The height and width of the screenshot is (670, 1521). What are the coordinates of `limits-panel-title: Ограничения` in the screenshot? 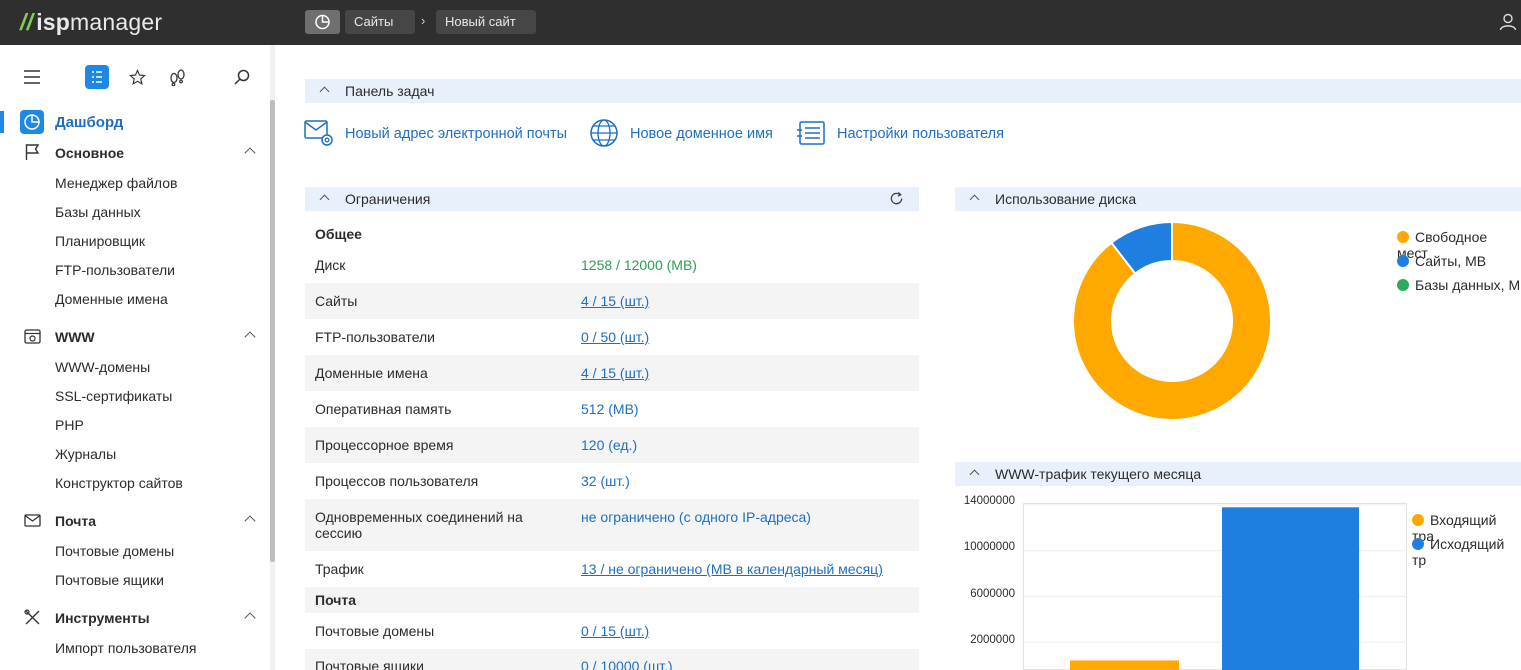 It's located at (388, 199).